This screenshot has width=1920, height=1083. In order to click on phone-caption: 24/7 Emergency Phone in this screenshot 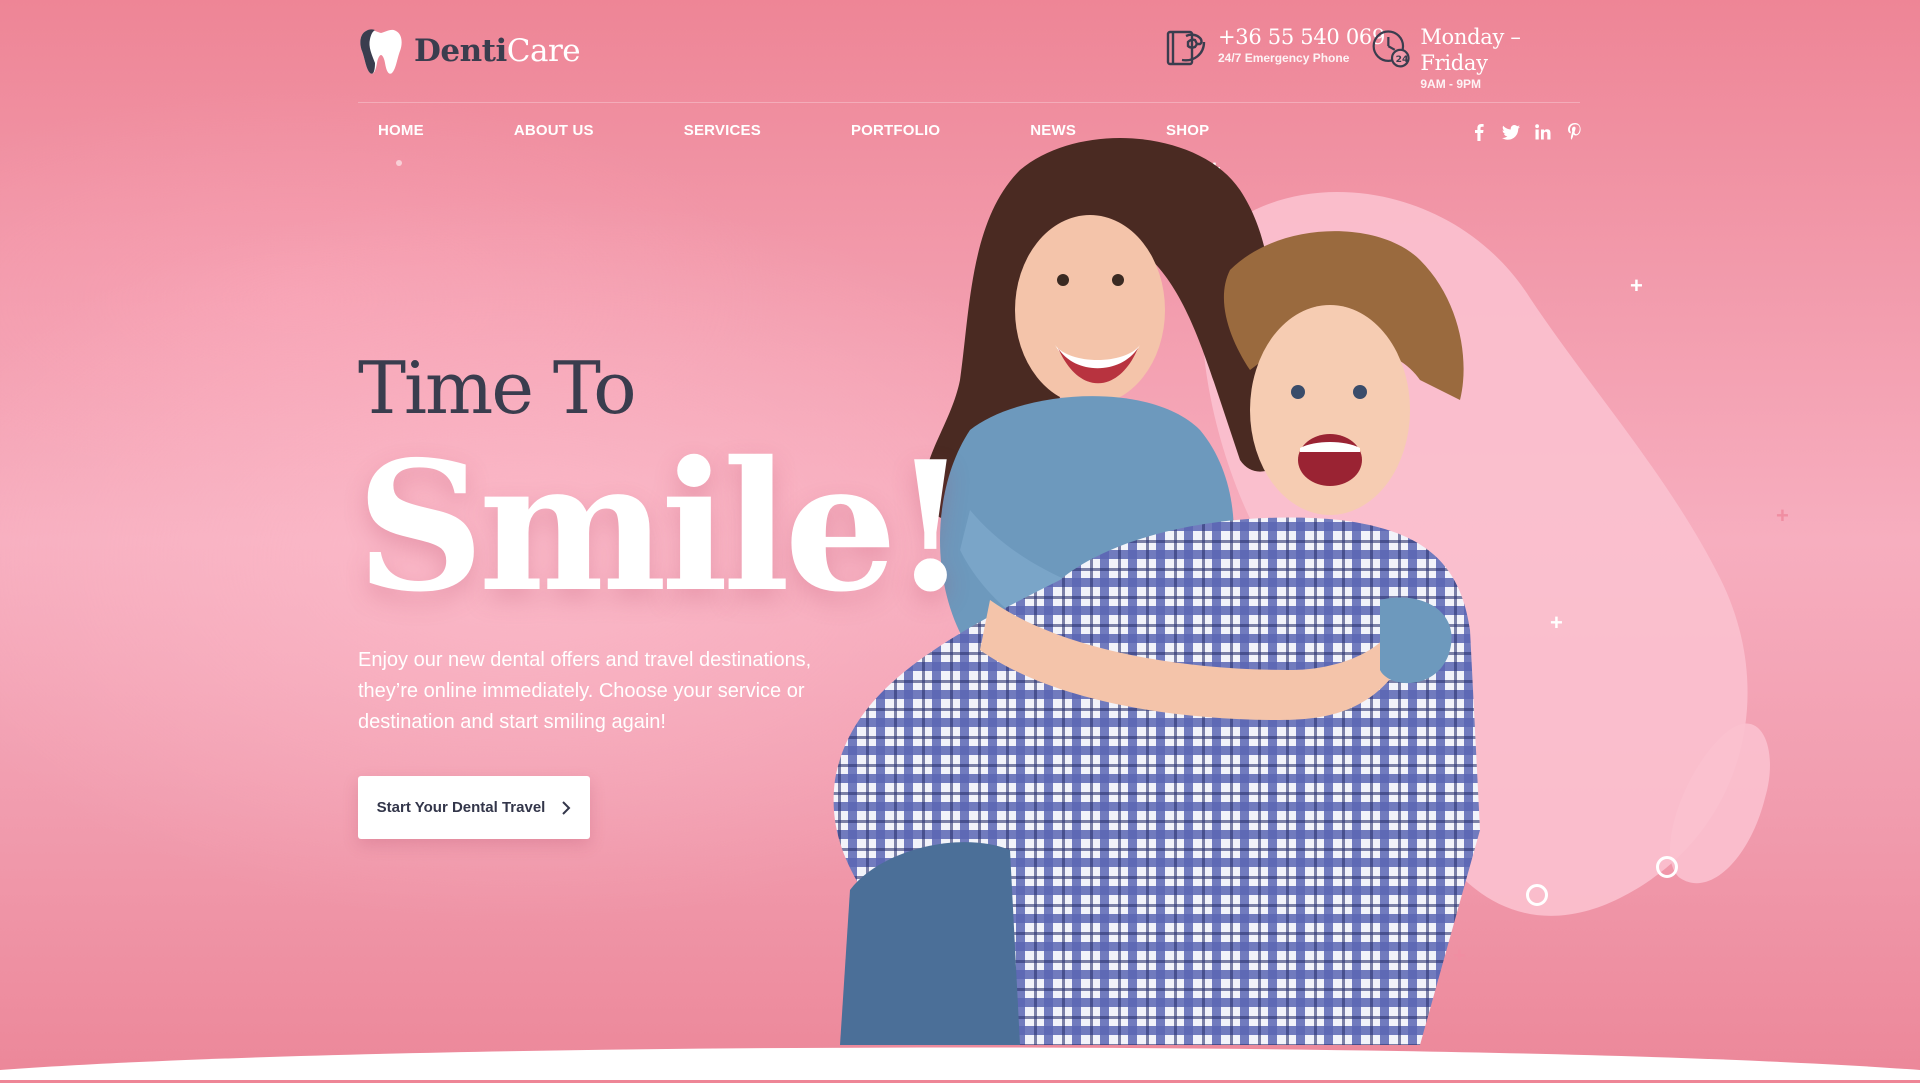, I will do `click(1284, 58)`.